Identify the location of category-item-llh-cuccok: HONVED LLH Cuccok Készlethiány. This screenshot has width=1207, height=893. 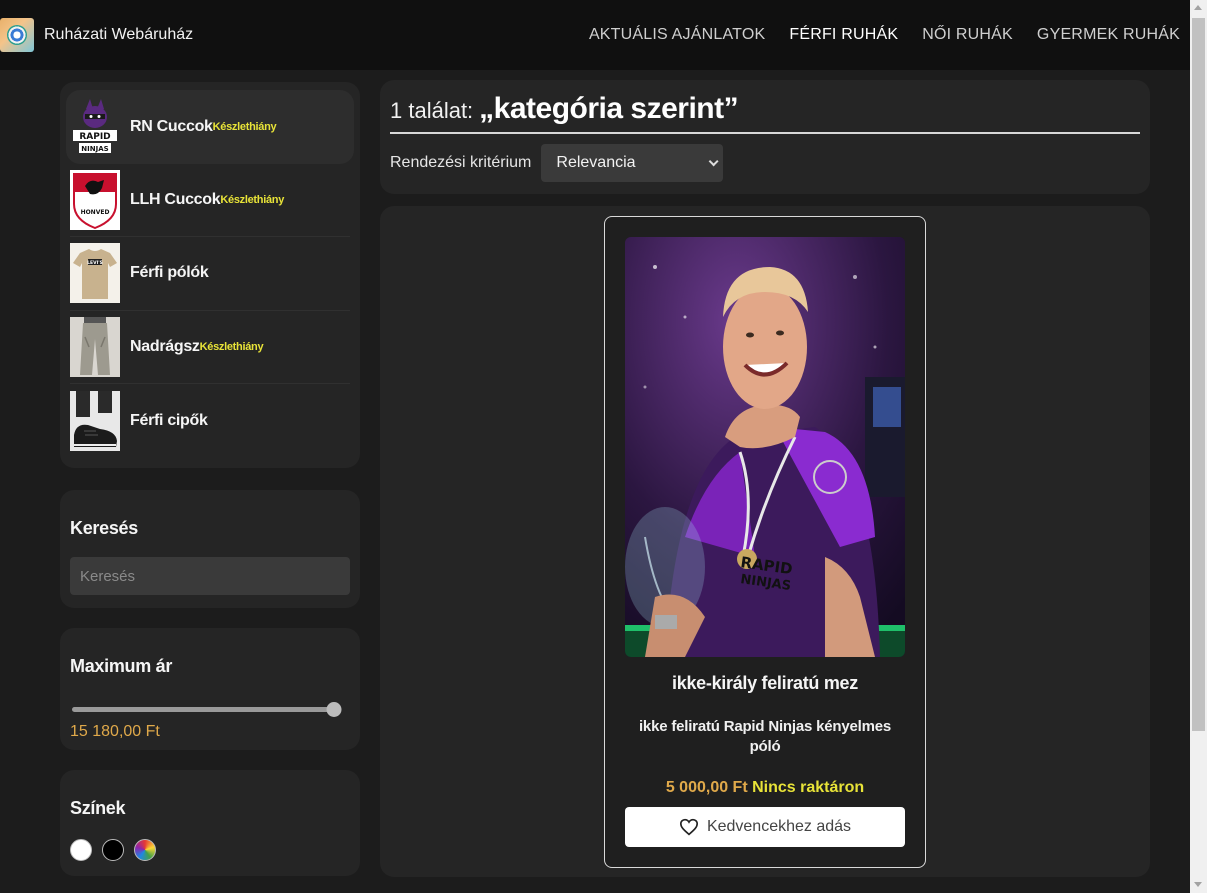
(210, 200).